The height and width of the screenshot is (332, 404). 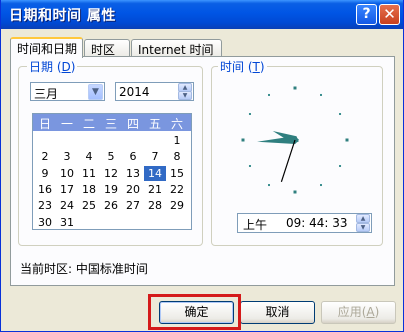 What do you see at coordinates (349, 312) in the screenshot?
I see `apply-button-label: 应用` at bounding box center [349, 312].